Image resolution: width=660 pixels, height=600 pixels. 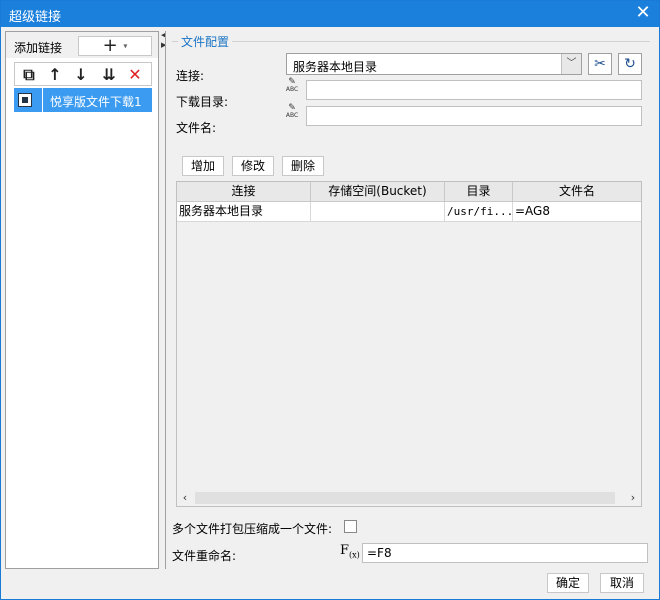 I want to click on column-header: 连接, so click(x=244, y=192).